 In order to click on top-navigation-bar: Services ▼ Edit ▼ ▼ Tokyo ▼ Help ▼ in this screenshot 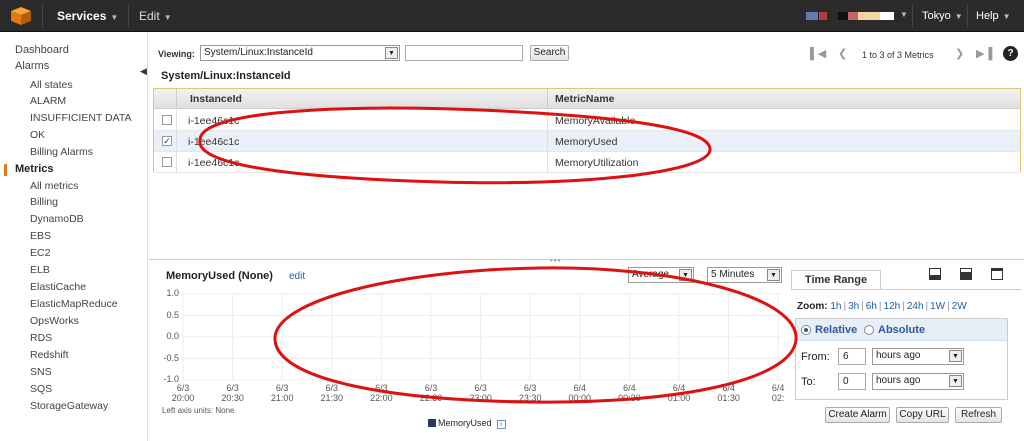, I will do `click(512, 16)`.